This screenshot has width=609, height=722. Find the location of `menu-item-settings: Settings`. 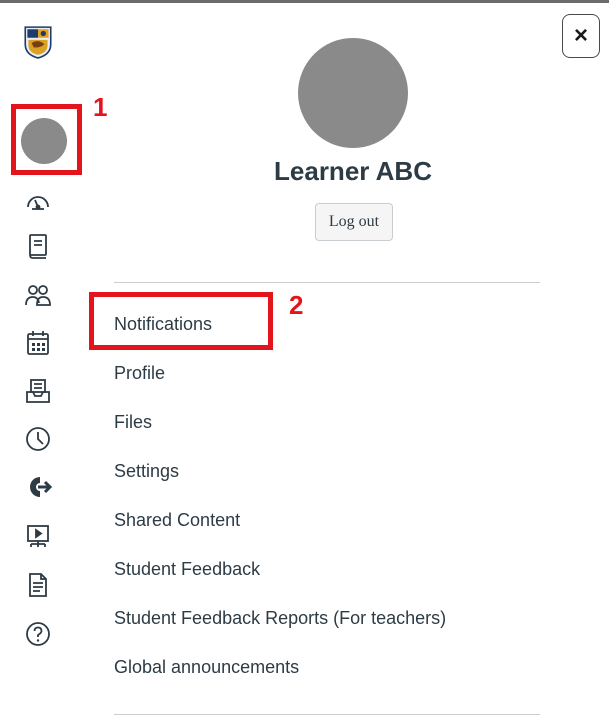

menu-item-settings: Settings is located at coordinates (334, 471).